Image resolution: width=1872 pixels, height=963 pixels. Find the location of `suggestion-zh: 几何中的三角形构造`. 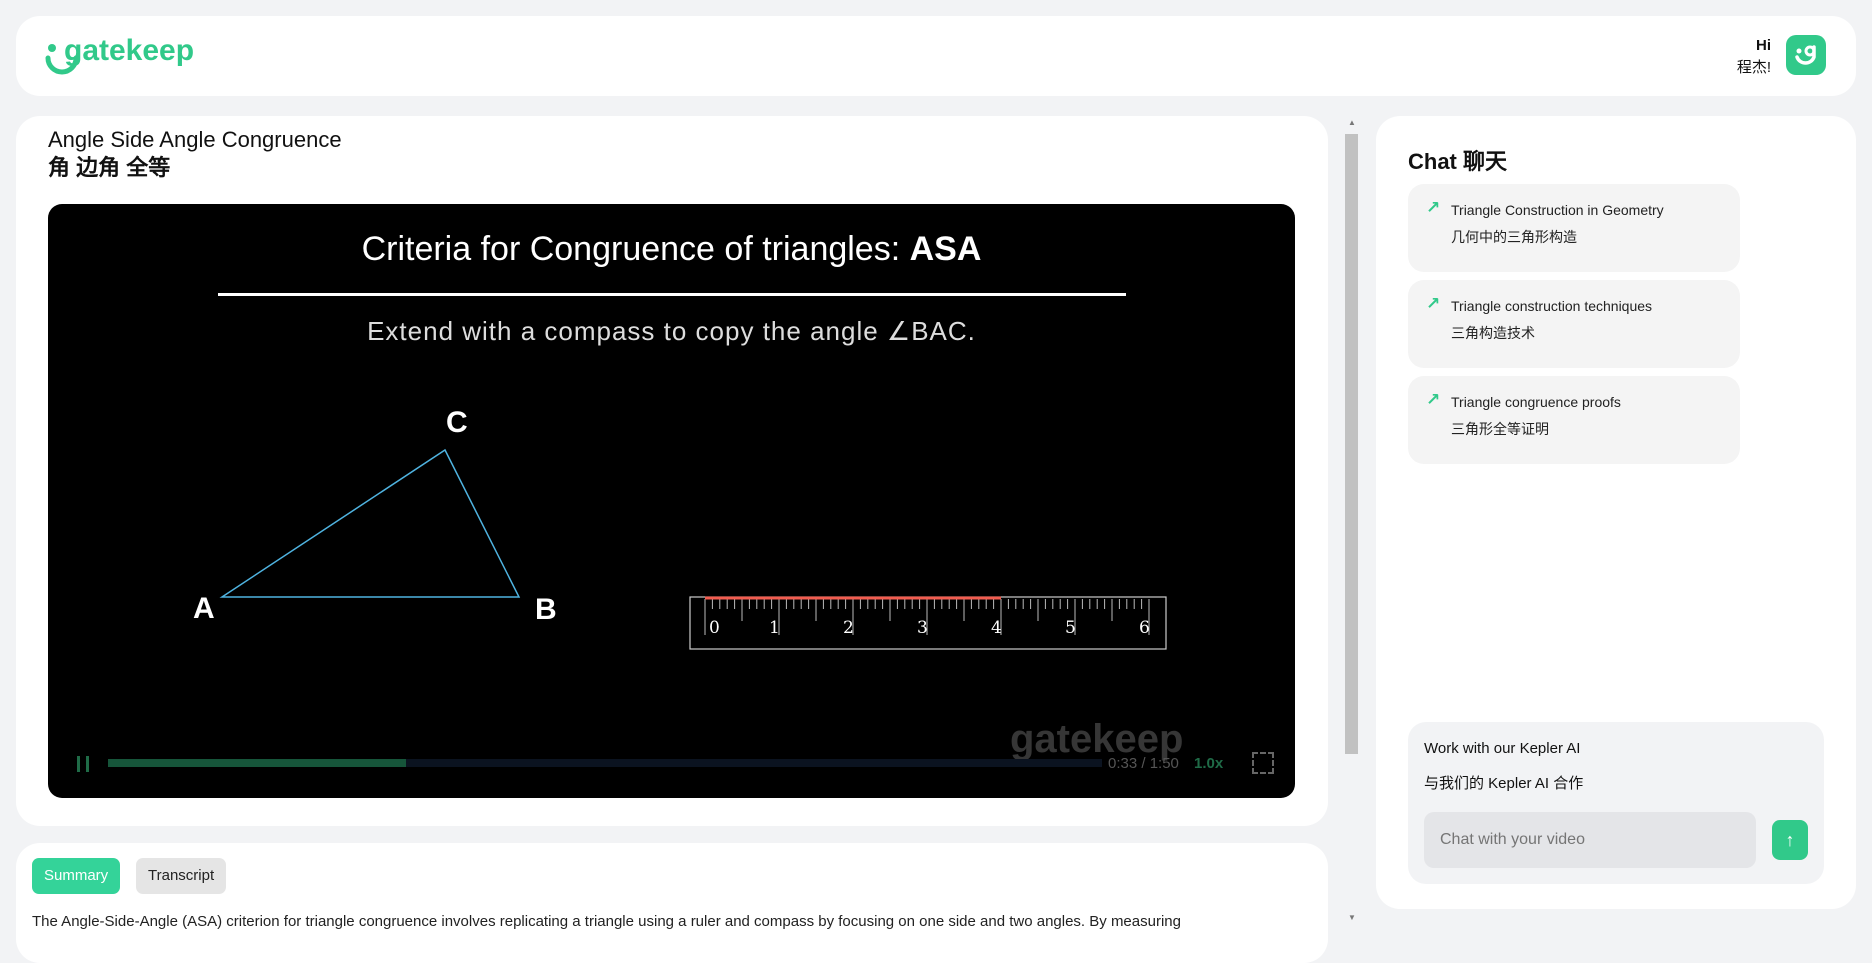

suggestion-zh: 几何中的三角形构造 is located at coordinates (1514, 237).